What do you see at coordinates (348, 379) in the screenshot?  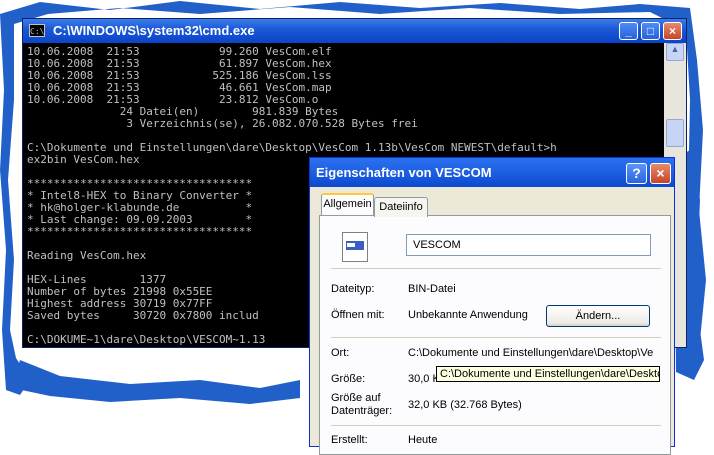 I see `size-label: Größe:` at bounding box center [348, 379].